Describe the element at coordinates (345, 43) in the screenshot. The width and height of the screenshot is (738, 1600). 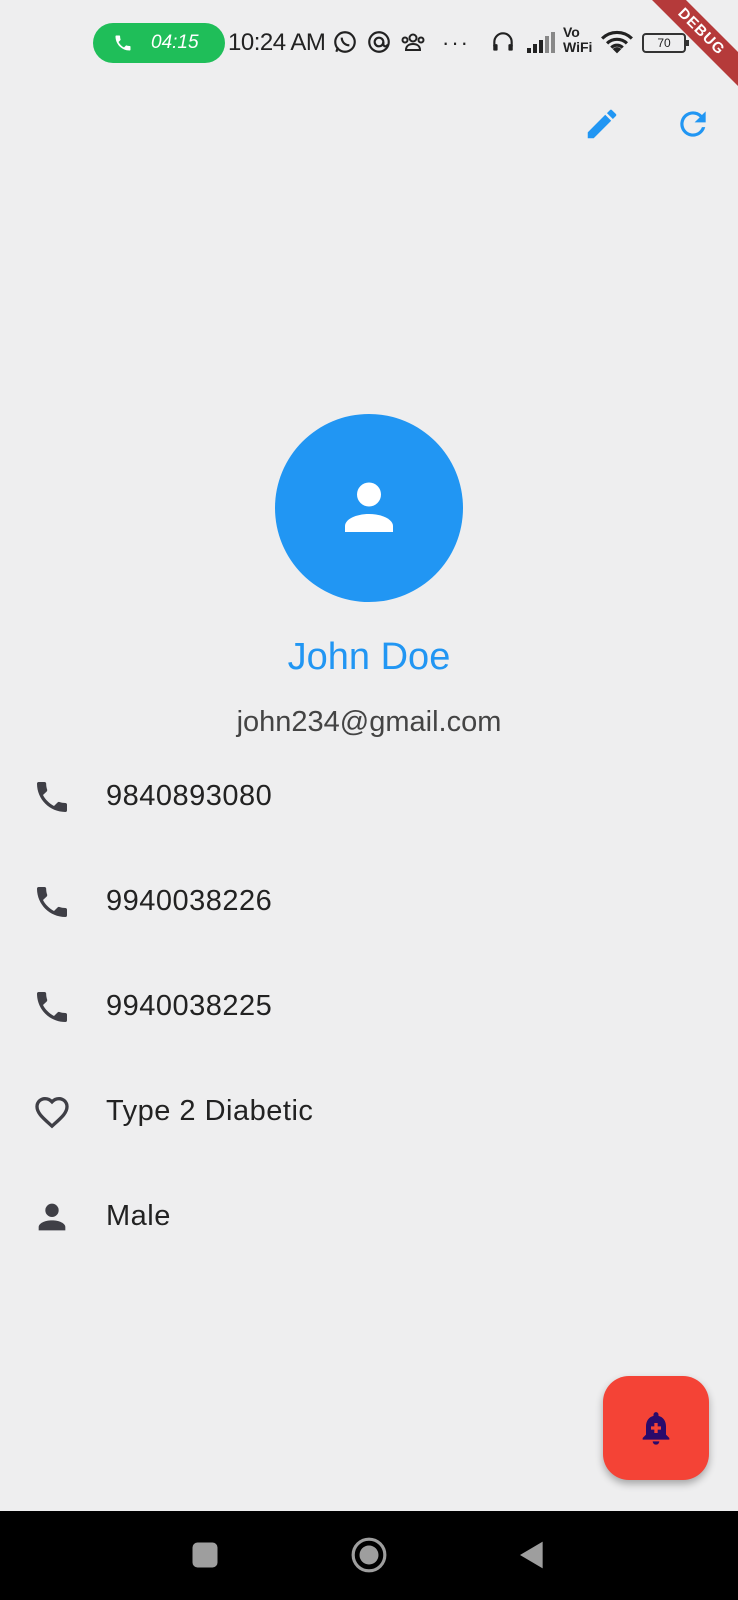
I see `whatsapp-icon` at that location.